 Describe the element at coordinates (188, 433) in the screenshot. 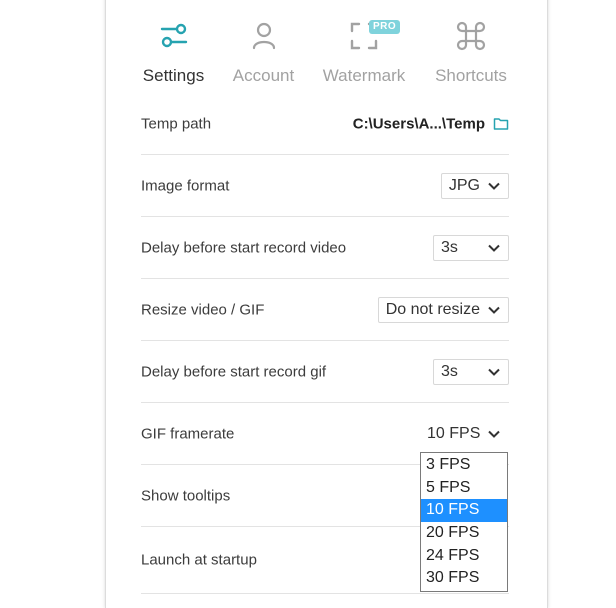

I see `gif-framerate-label: GIF framerate` at that location.